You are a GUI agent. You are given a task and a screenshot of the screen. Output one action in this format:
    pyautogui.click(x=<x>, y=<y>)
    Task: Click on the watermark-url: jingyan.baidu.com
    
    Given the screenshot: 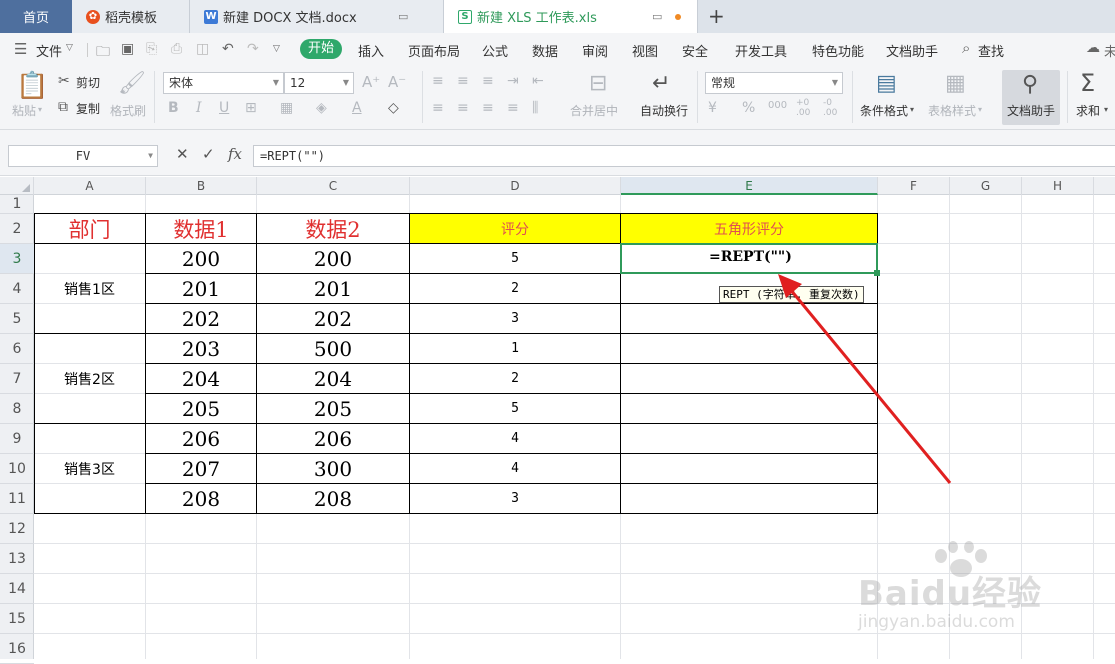 What is the action you would take?
    pyautogui.click(x=936, y=622)
    